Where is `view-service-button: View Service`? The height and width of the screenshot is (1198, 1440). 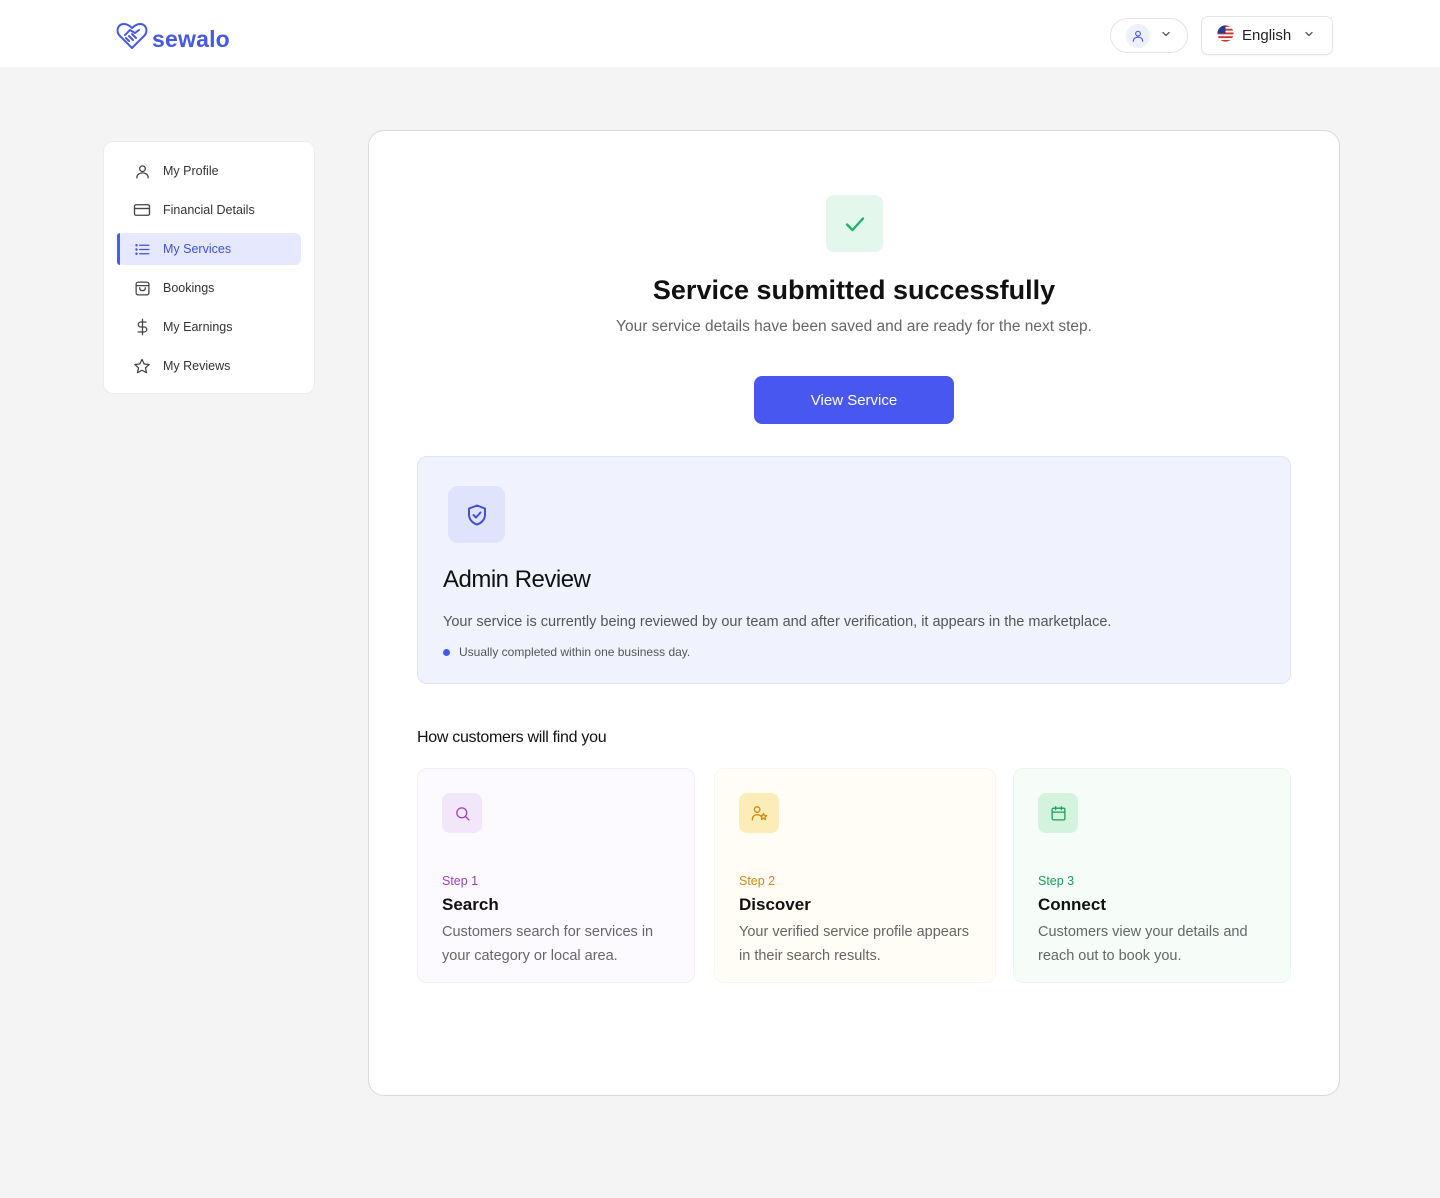 view-service-button: View Service is located at coordinates (854, 400).